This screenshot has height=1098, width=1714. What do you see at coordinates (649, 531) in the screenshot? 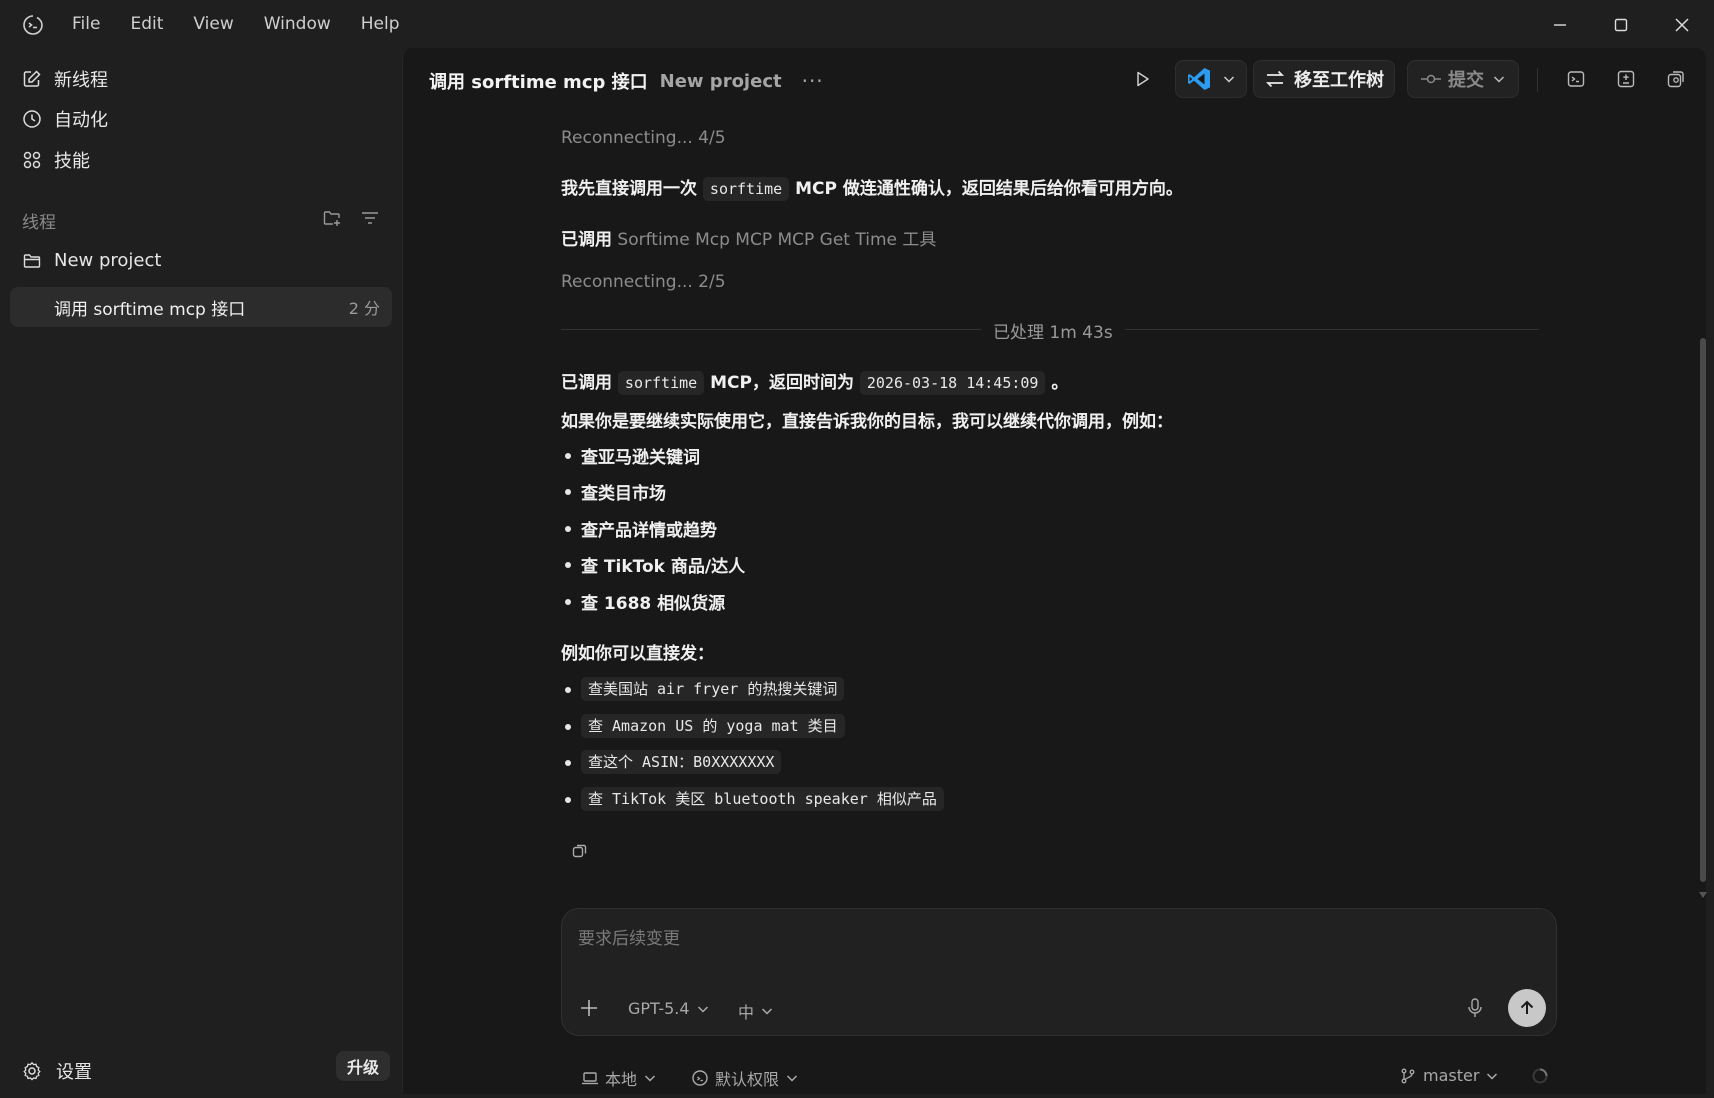
I see `list-item: 查产品详情或趋势` at bounding box center [649, 531].